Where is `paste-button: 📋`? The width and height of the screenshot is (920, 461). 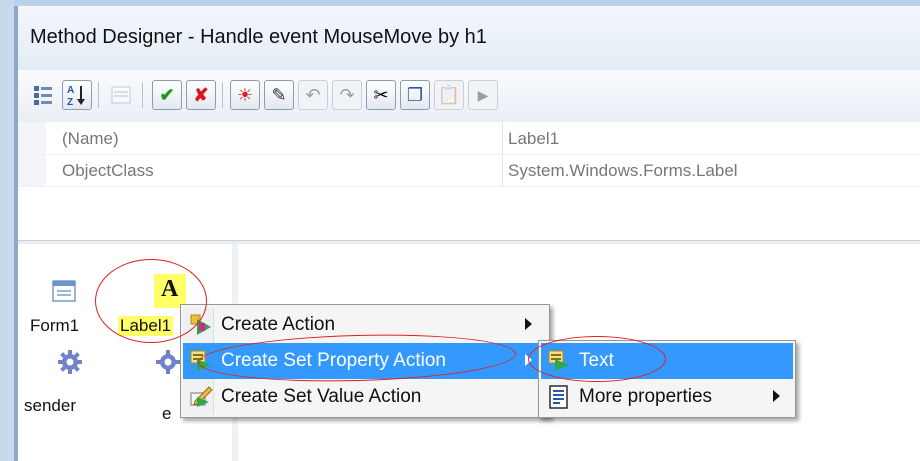 paste-button: 📋 is located at coordinates (449, 95).